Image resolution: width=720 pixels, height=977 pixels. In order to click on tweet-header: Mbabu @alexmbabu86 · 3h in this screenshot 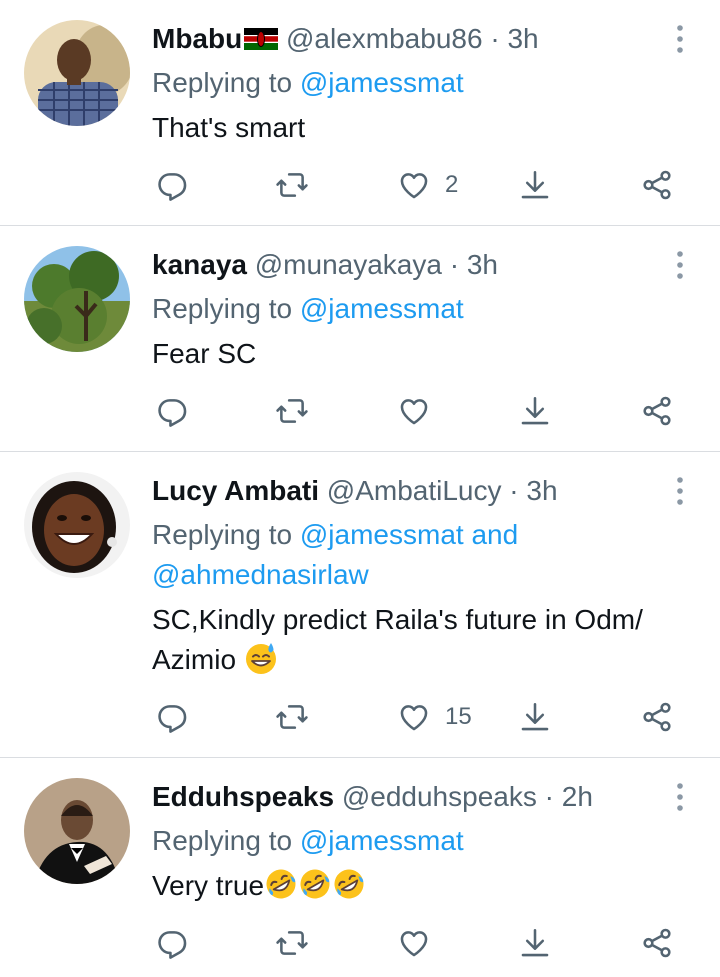, I will do `click(345, 39)`.